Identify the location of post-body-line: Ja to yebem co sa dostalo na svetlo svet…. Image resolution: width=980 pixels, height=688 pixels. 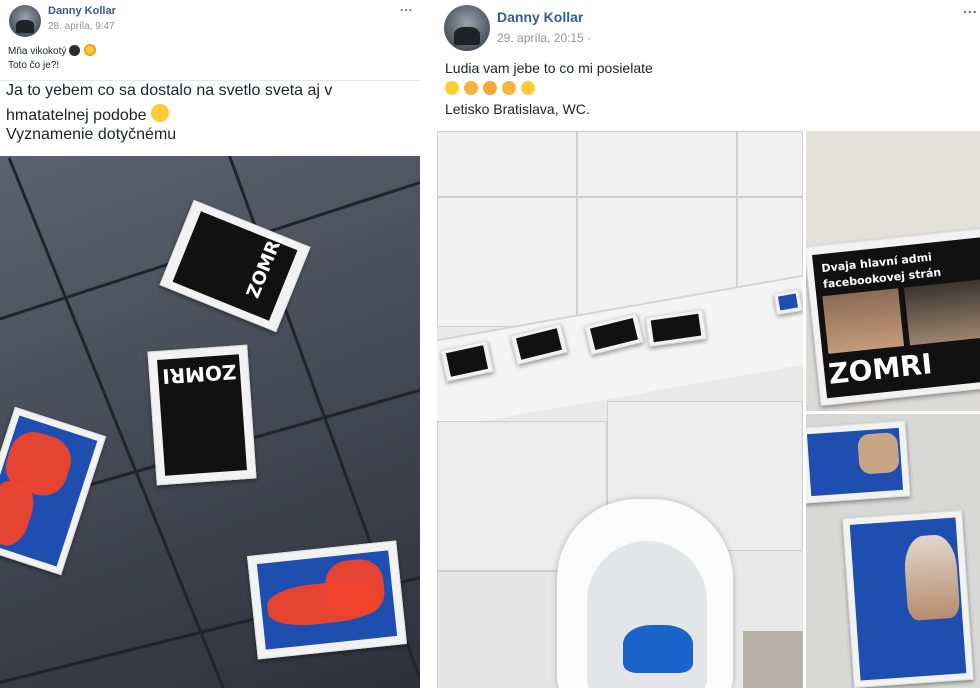
(169, 90).